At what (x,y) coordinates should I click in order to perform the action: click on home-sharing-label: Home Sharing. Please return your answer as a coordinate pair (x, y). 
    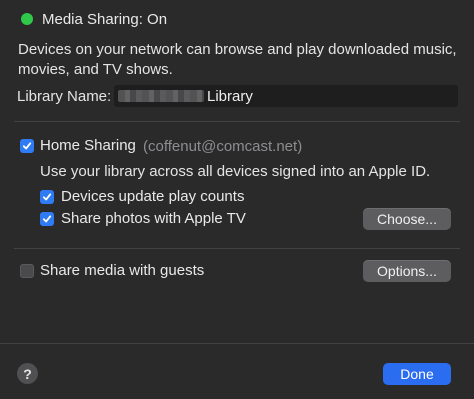
    Looking at the image, I should click on (88, 145).